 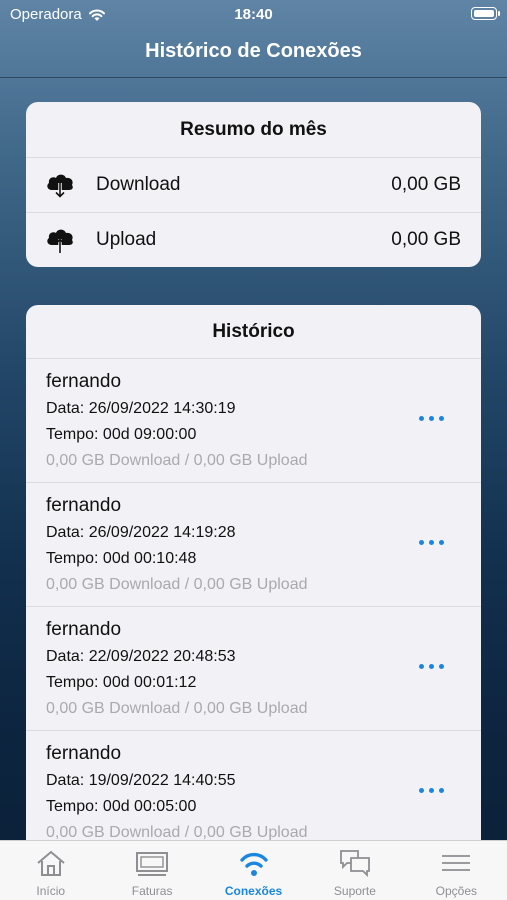 What do you see at coordinates (141, 780) in the screenshot?
I see `history-date: Data: 19/09/2022 14:40:55` at bounding box center [141, 780].